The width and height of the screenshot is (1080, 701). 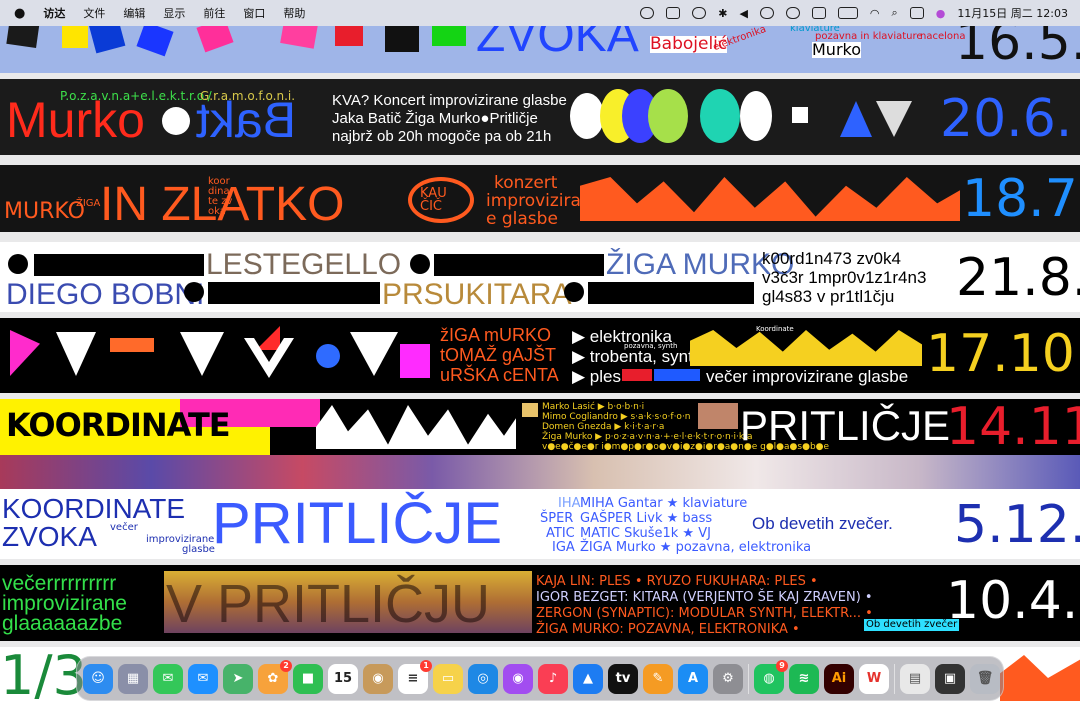 What do you see at coordinates (328, 604) in the screenshot?
I see `poster-title: V PRITLIČJU` at bounding box center [328, 604].